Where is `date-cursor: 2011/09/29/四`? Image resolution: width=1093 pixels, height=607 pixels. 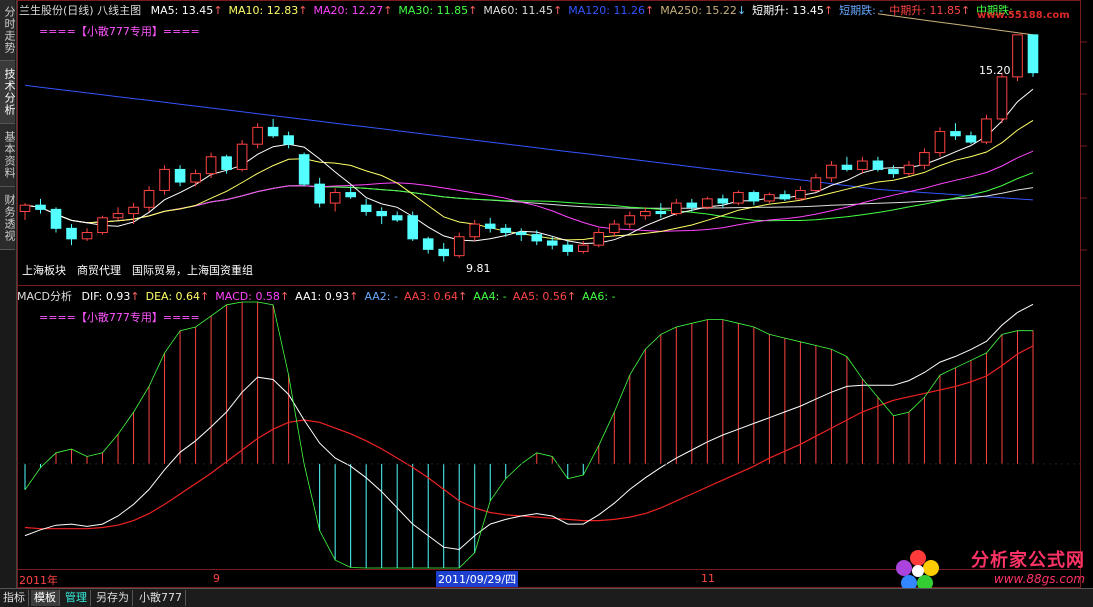 date-cursor: 2011/09/29/四 is located at coordinates (477, 579).